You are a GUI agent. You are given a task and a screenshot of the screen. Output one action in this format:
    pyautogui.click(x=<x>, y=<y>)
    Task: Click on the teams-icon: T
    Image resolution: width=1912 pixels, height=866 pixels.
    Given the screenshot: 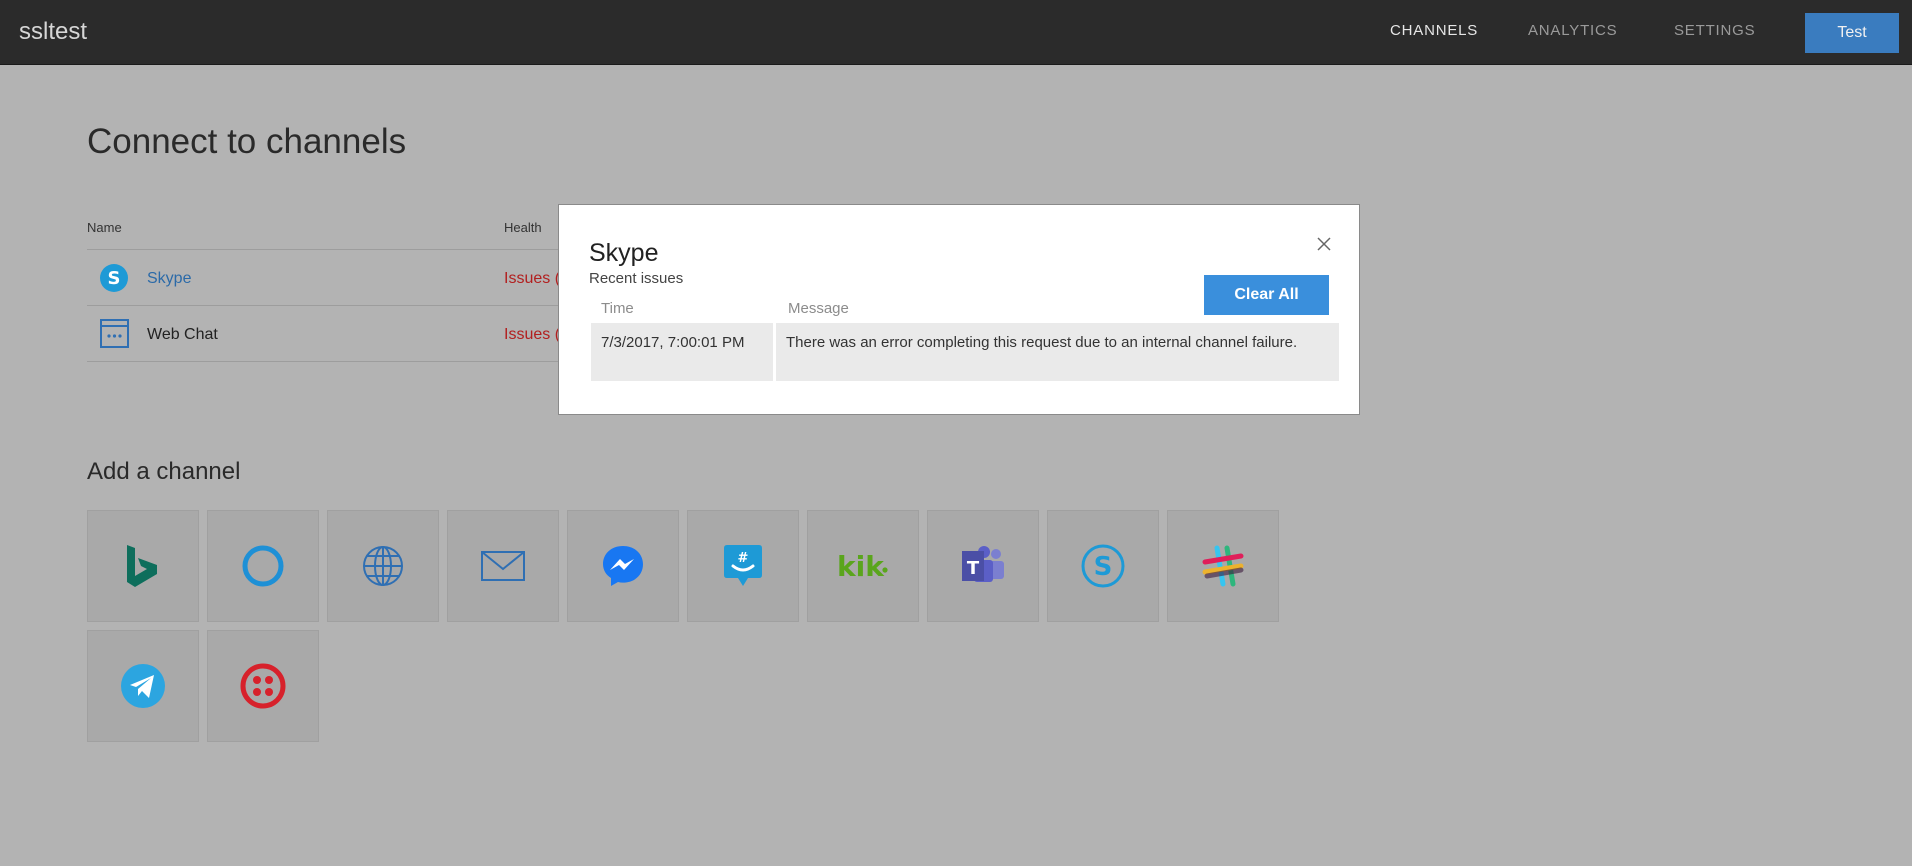 What is the action you would take?
    pyautogui.click(x=983, y=564)
    